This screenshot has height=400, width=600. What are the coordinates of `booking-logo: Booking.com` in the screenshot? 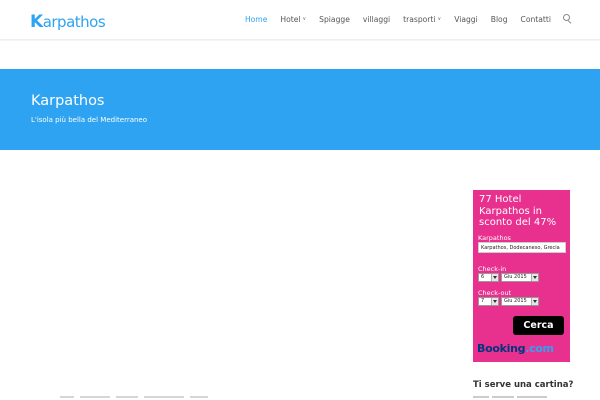 It's located at (515, 348).